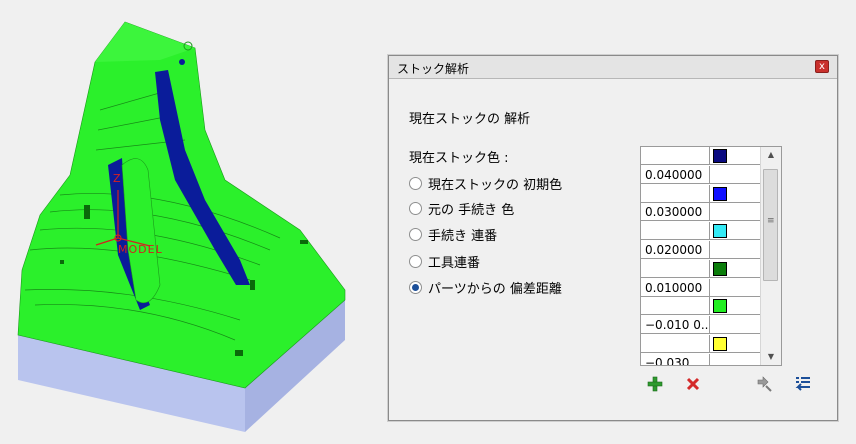  I want to click on scroll-down-icon: ▼, so click(771, 357).